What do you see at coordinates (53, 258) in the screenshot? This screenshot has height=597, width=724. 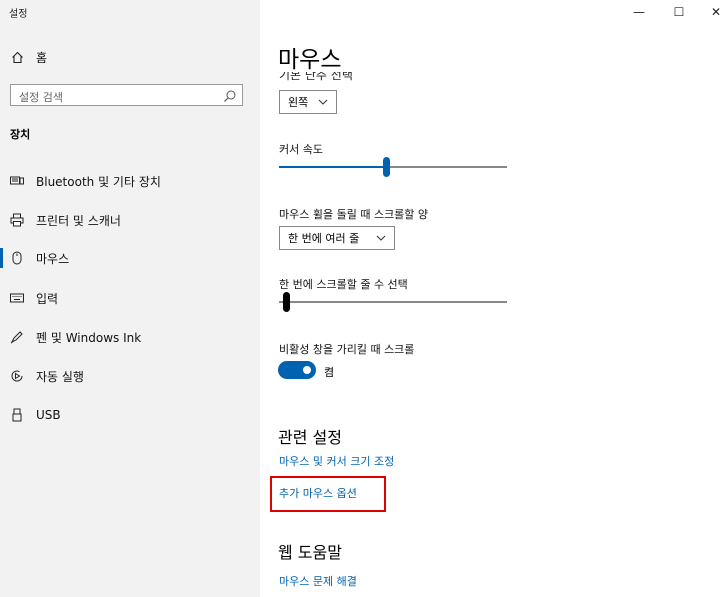 I see `sidebar-item-label: 마우스` at bounding box center [53, 258].